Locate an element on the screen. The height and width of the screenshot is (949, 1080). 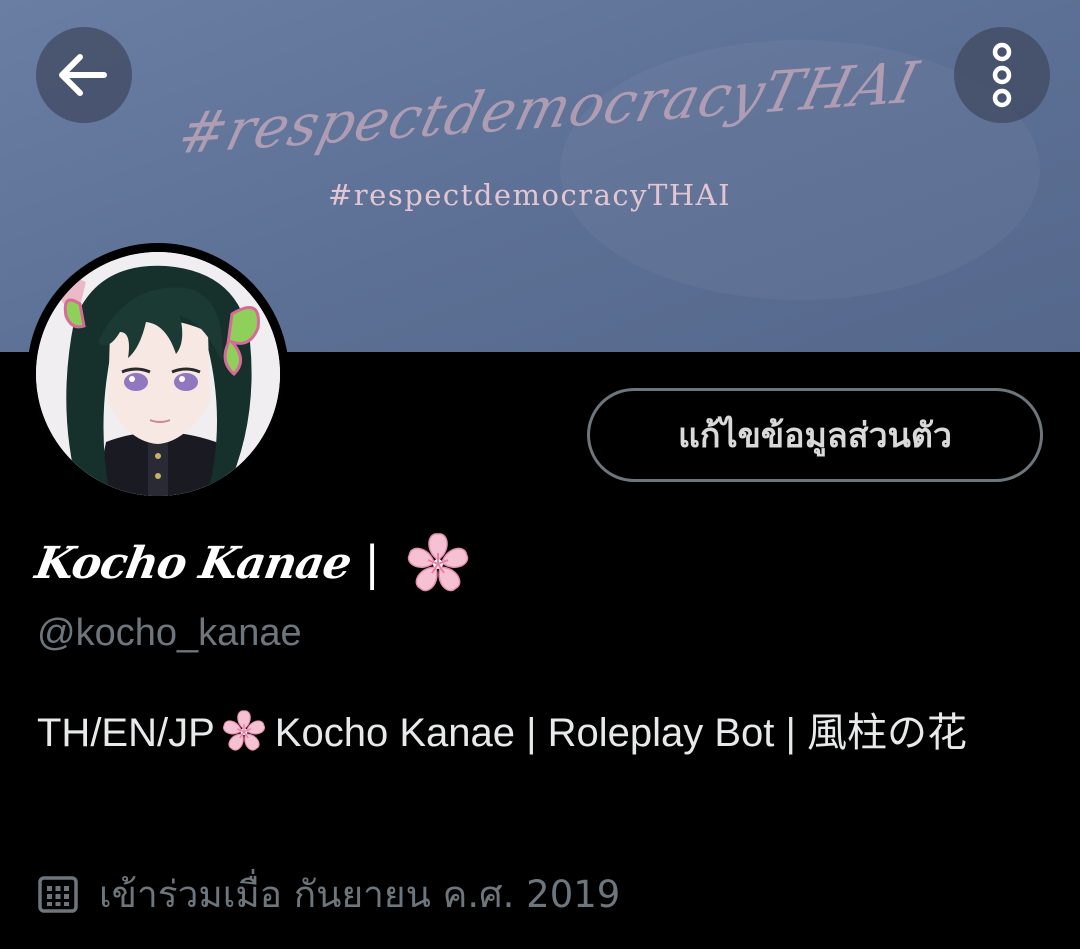
edit-profile-button: แก้ไขข้อมูลส่วนตัว is located at coordinates (815, 435).